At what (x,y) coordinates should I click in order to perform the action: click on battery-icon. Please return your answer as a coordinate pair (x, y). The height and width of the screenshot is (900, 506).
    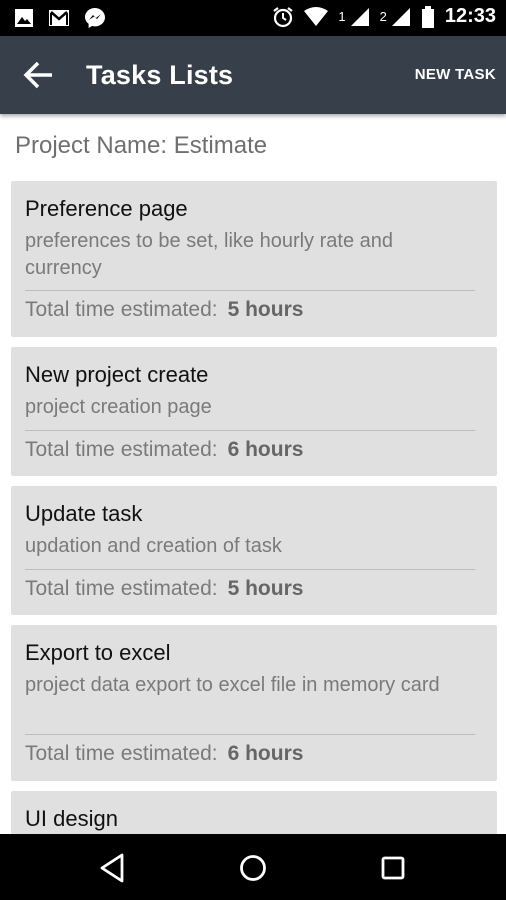
    Looking at the image, I should click on (427, 16).